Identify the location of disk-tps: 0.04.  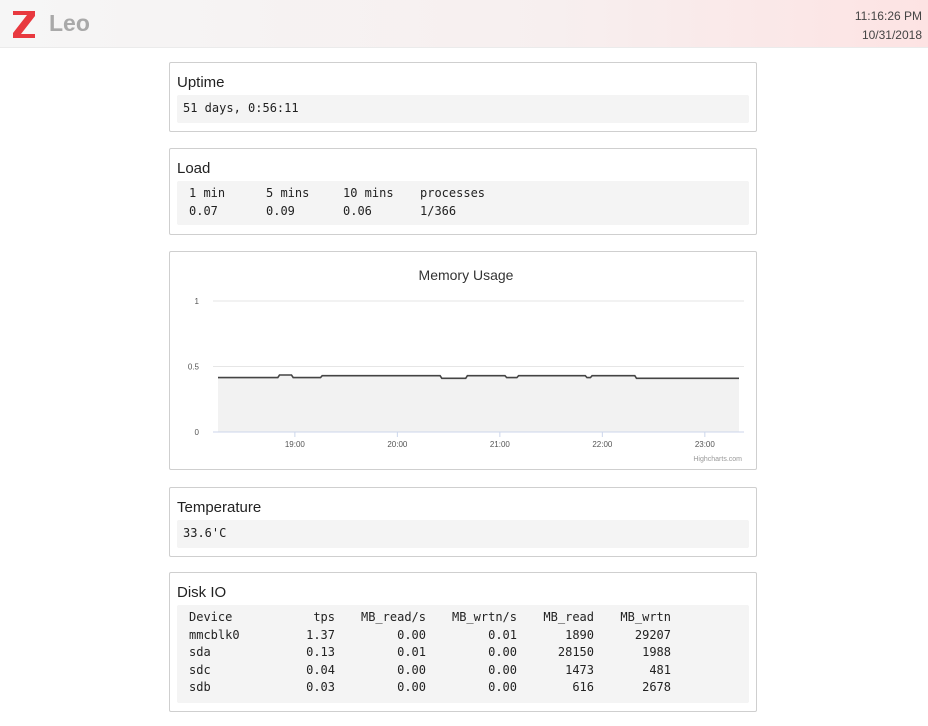
(320, 669).